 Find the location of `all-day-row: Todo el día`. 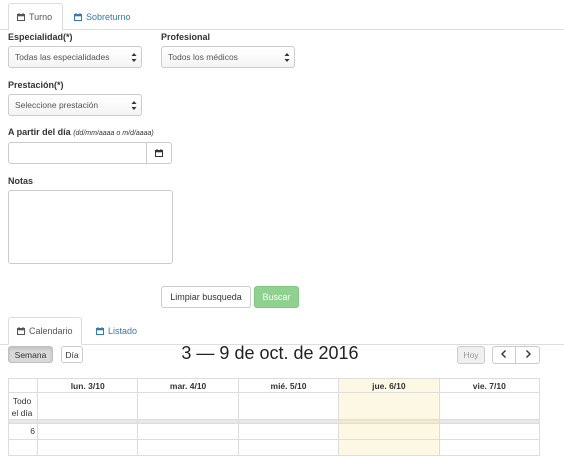

all-day-row: Todo el día is located at coordinates (274, 406).